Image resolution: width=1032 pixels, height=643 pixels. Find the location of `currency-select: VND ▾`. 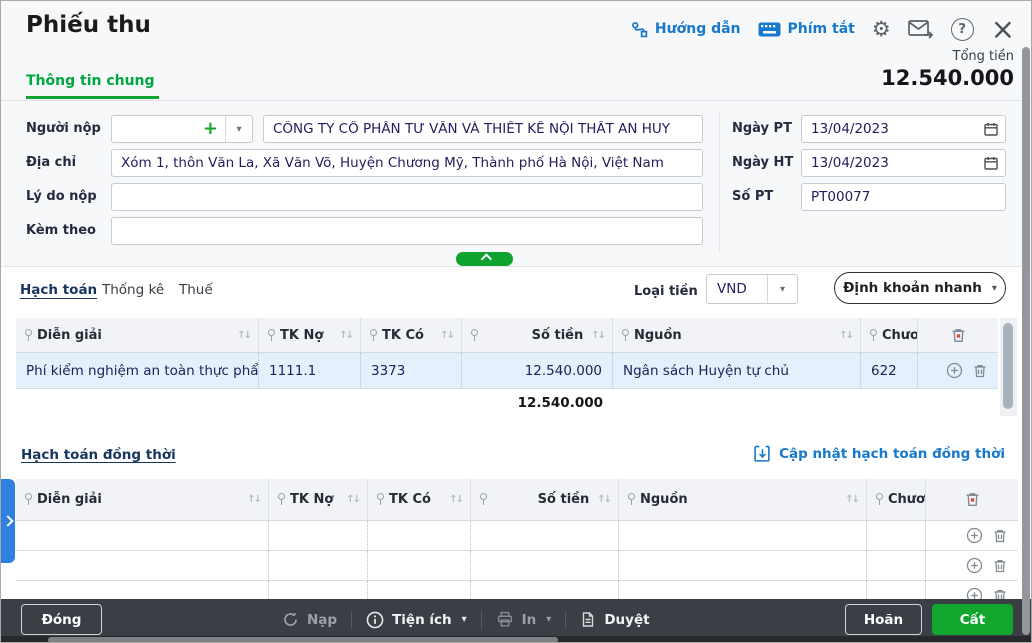

currency-select: VND ▾ is located at coordinates (752, 289).